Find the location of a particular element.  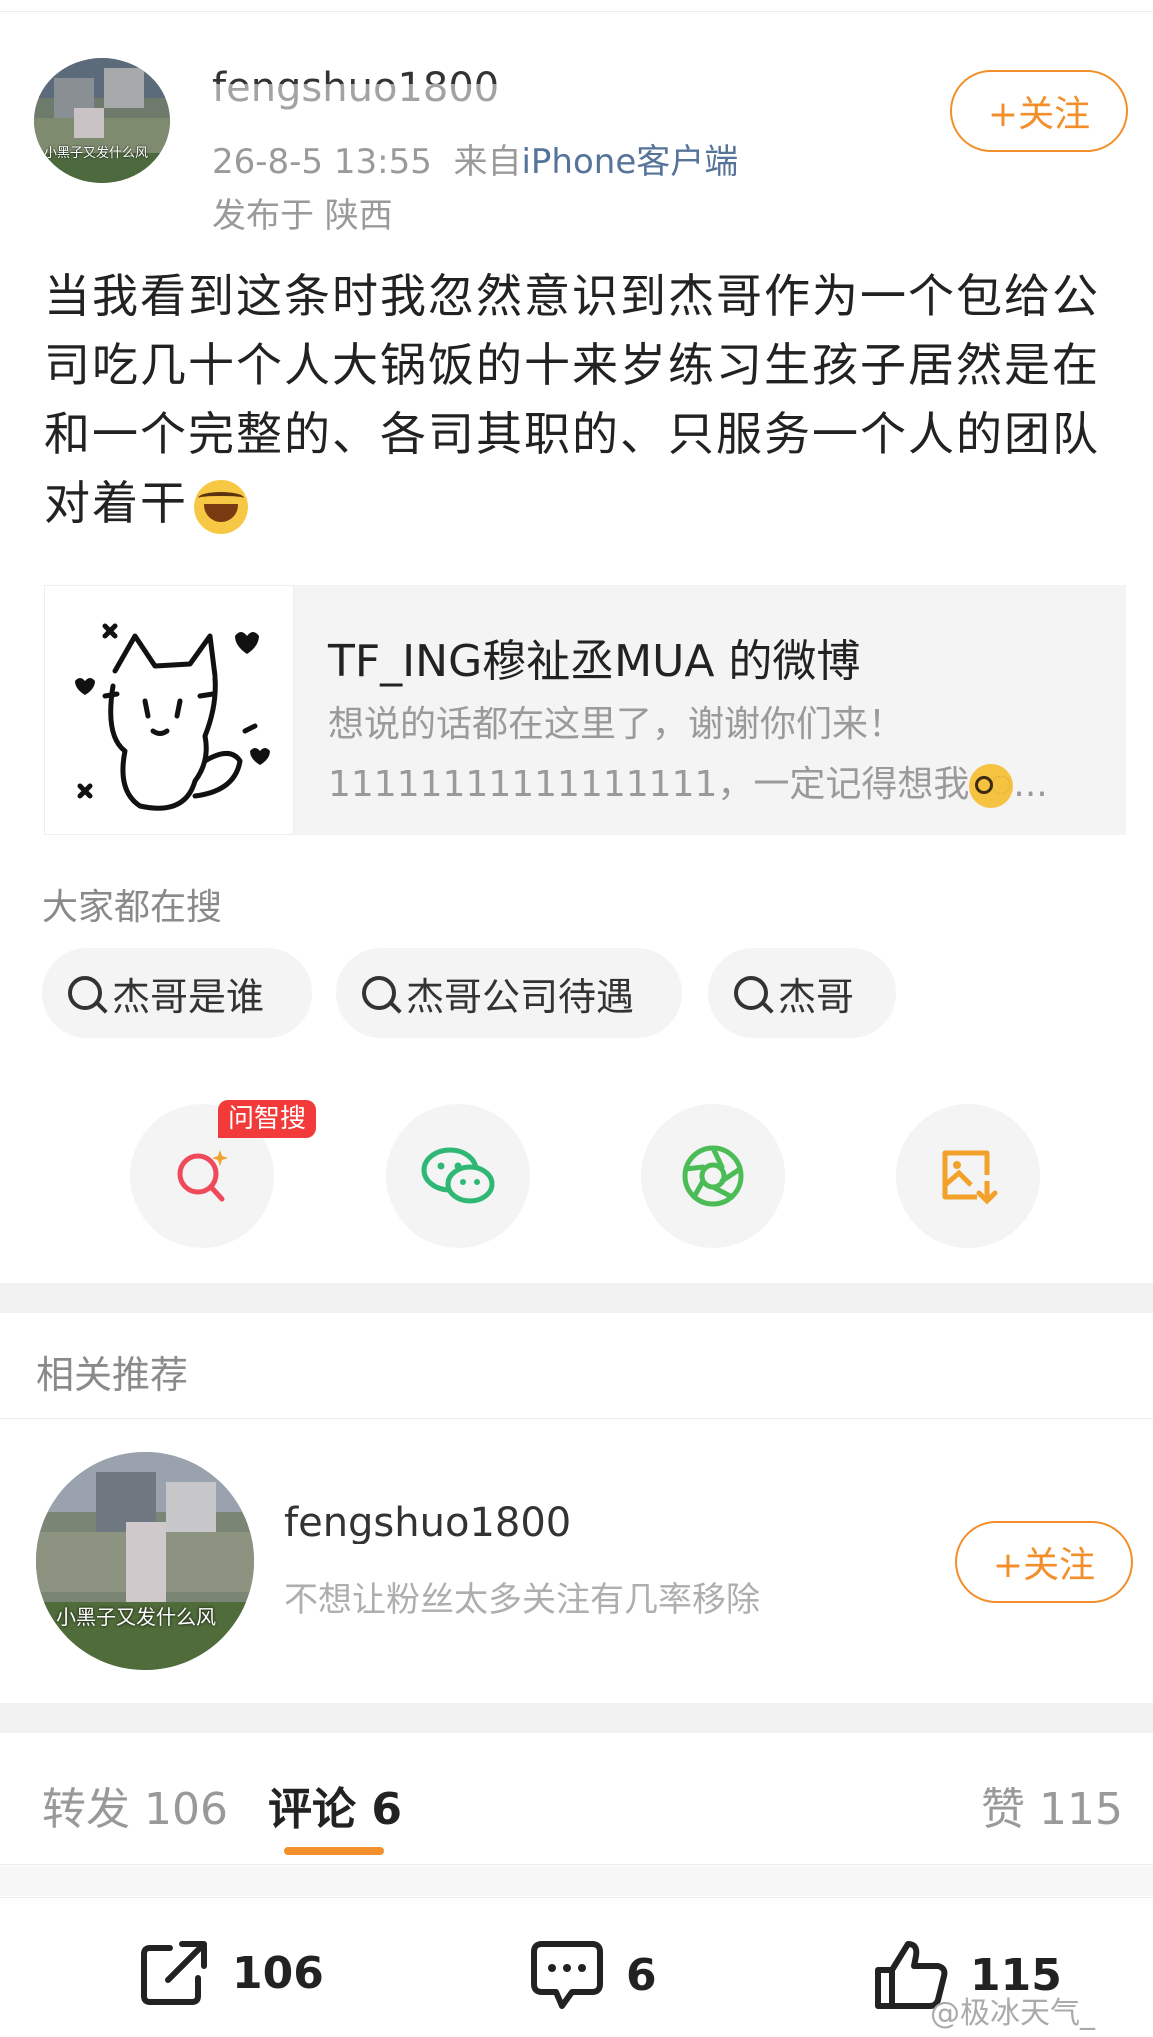

post-from-label: 来自 is located at coordinates (487, 162).